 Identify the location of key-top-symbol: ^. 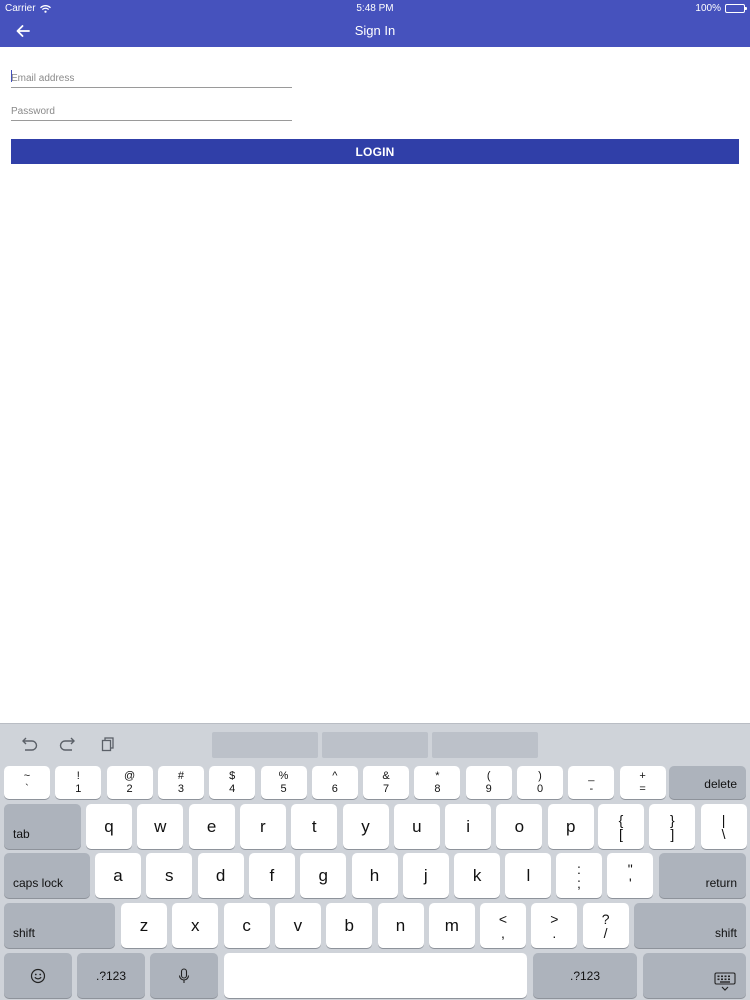
(335, 776).